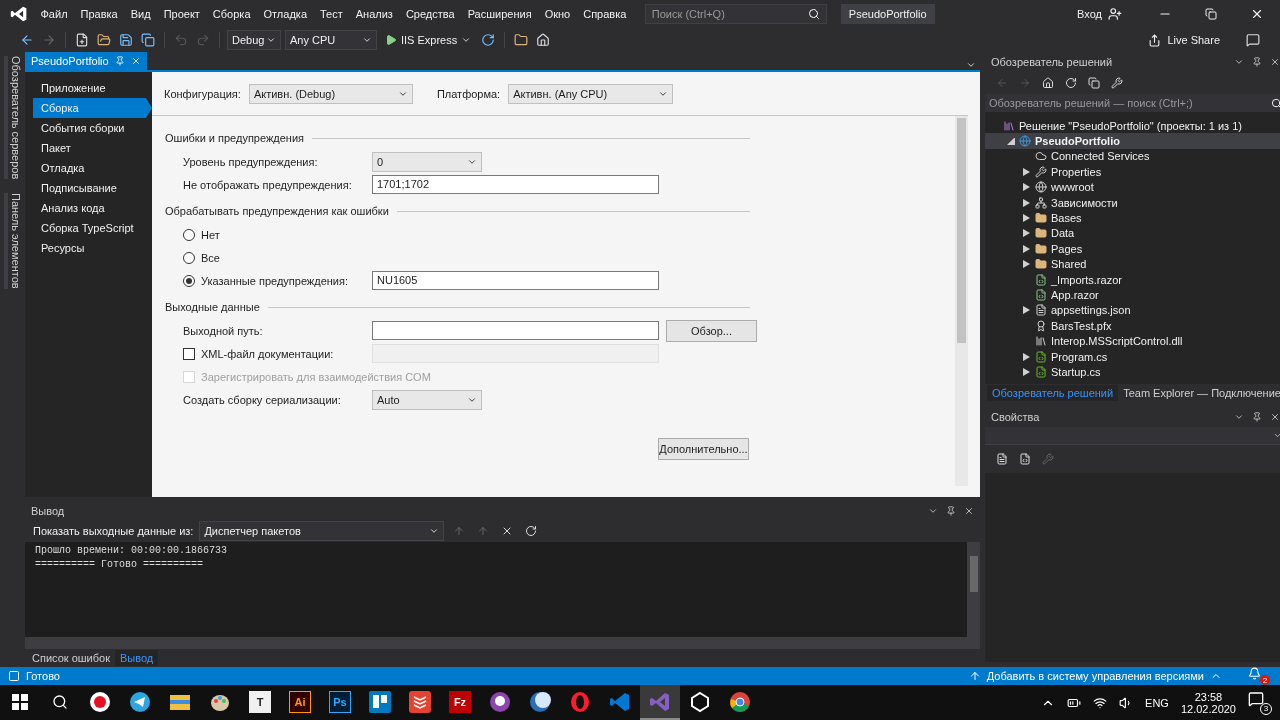 This screenshot has width=1280, height=720. I want to click on panel-tab: Обозреватель решений, so click(1053, 393).